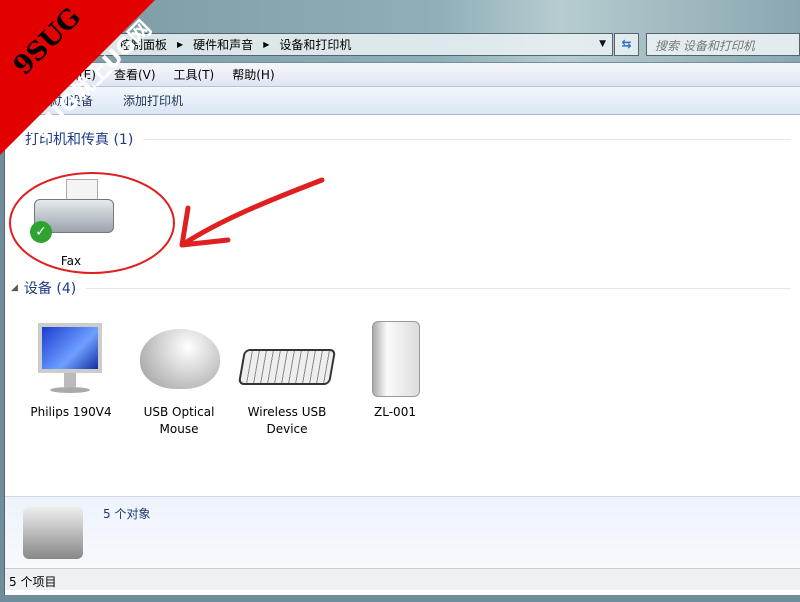 Image resolution: width=800 pixels, height=602 pixels. What do you see at coordinates (252, 212) in the screenshot?
I see `red-arrow-annotation` at bounding box center [252, 212].